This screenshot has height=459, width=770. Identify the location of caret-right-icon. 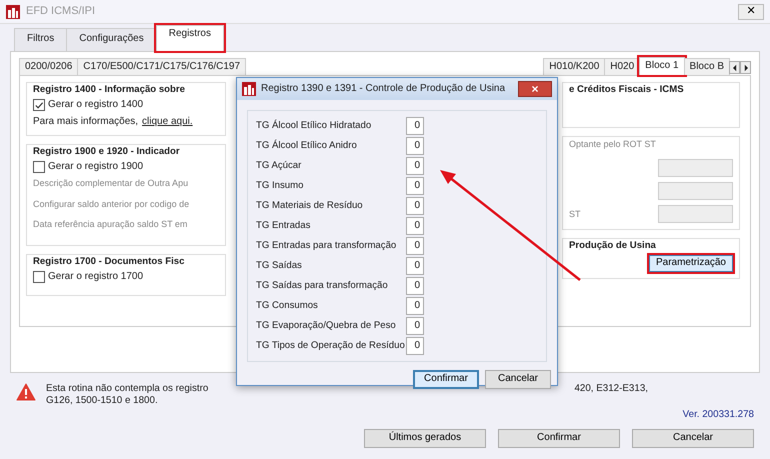
(745, 68).